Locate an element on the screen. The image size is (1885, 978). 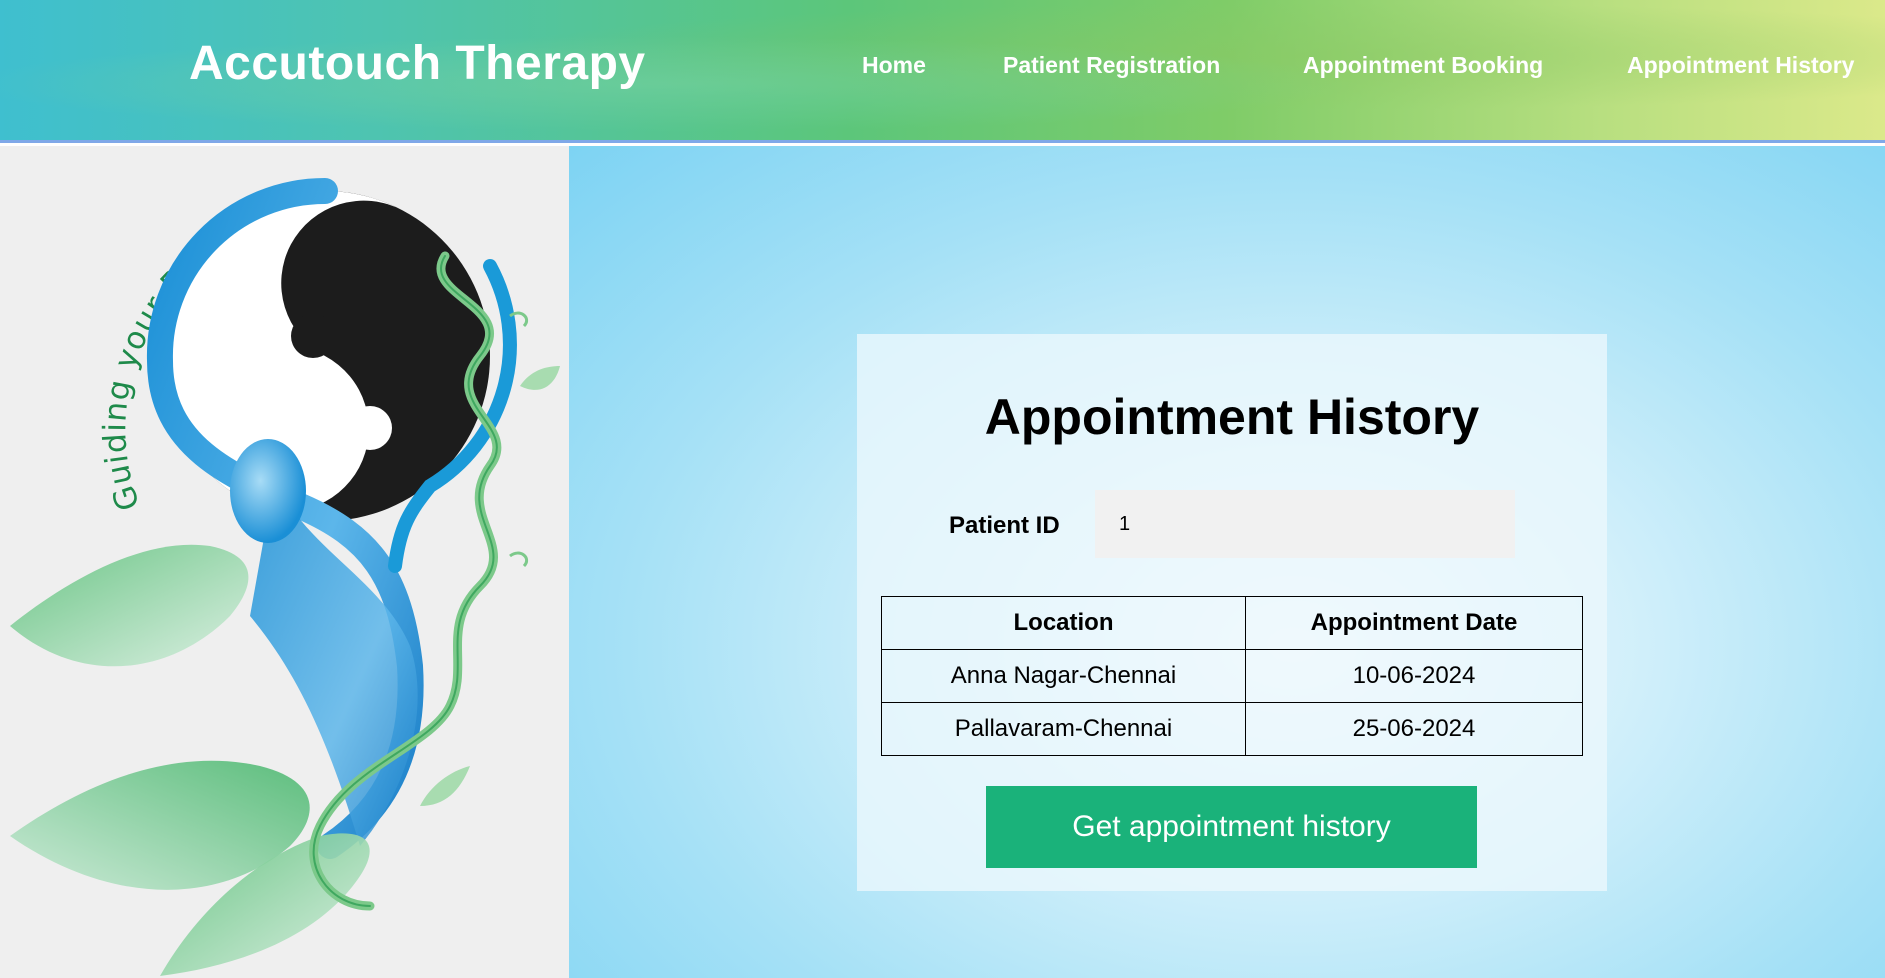
table-row: Anna Nagar-Chennai 10-06-2024 is located at coordinates (1232, 676).